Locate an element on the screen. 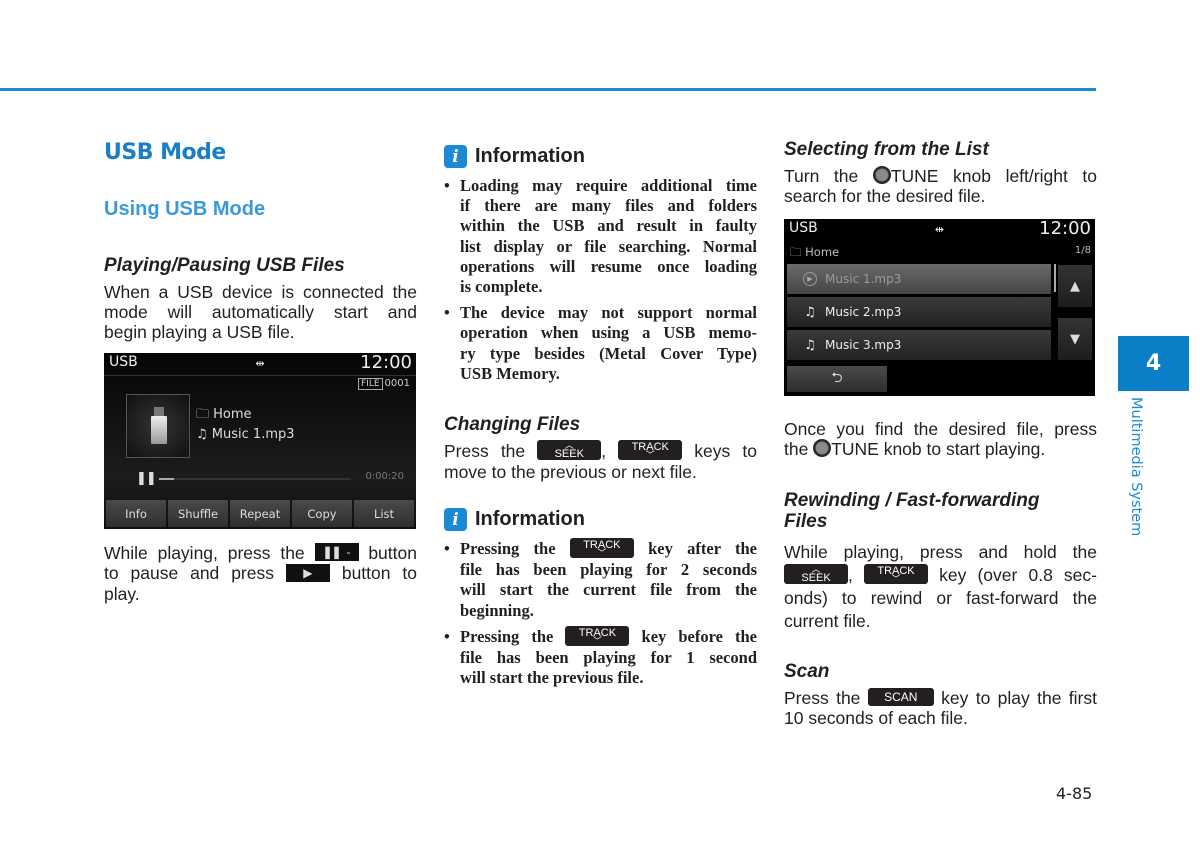 The width and height of the screenshot is (1200, 861). scrollbar is located at coordinates (1055, 278).